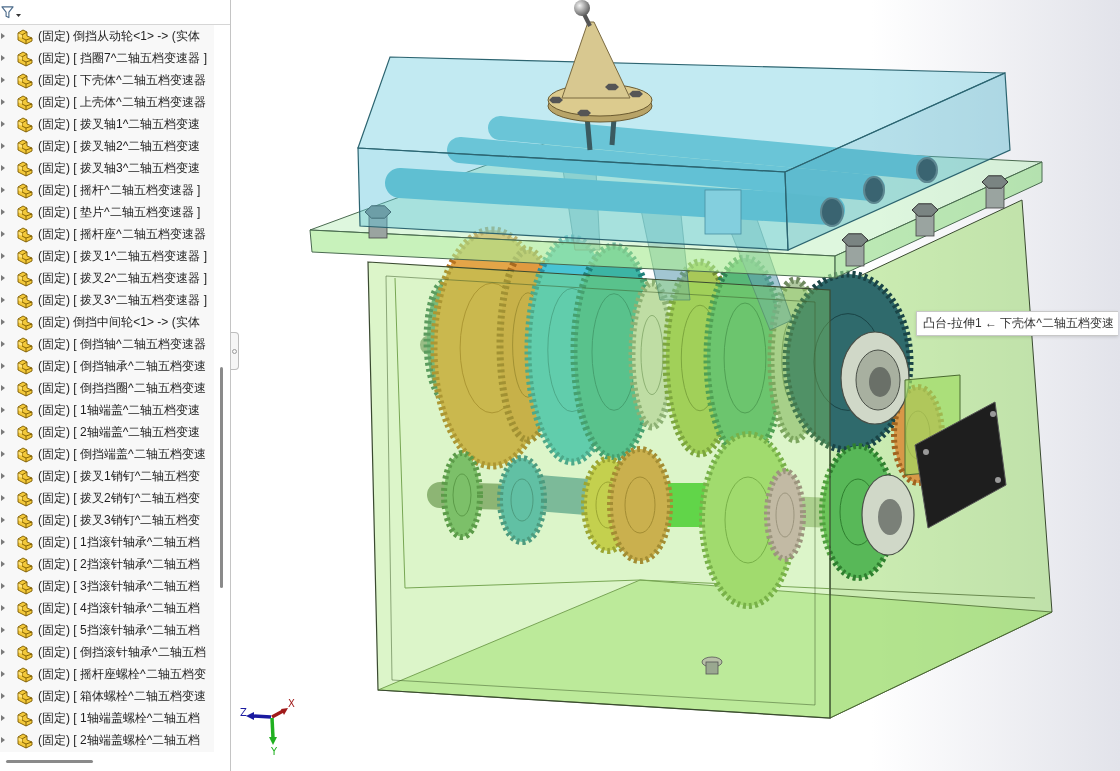 This screenshot has height=771, width=1120. What do you see at coordinates (119, 564) in the screenshot?
I see `tree-item: (固定) [ 2挡滚针轴承^二轴五档` at bounding box center [119, 564].